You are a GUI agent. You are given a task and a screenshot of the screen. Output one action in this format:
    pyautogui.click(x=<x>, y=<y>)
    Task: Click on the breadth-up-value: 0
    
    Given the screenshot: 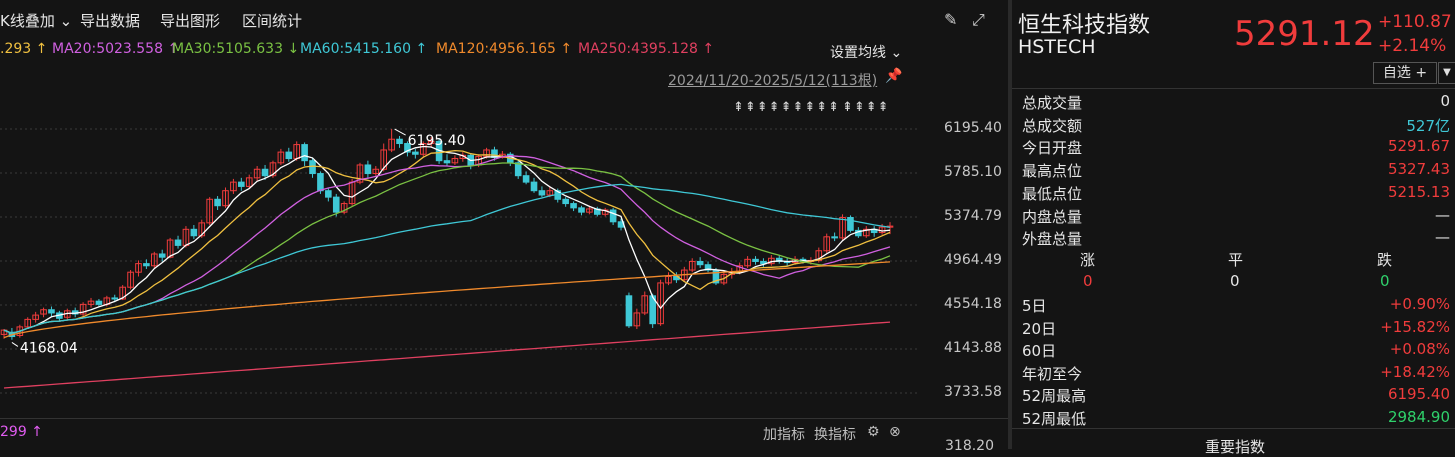 What is the action you would take?
    pyautogui.click(x=1088, y=281)
    